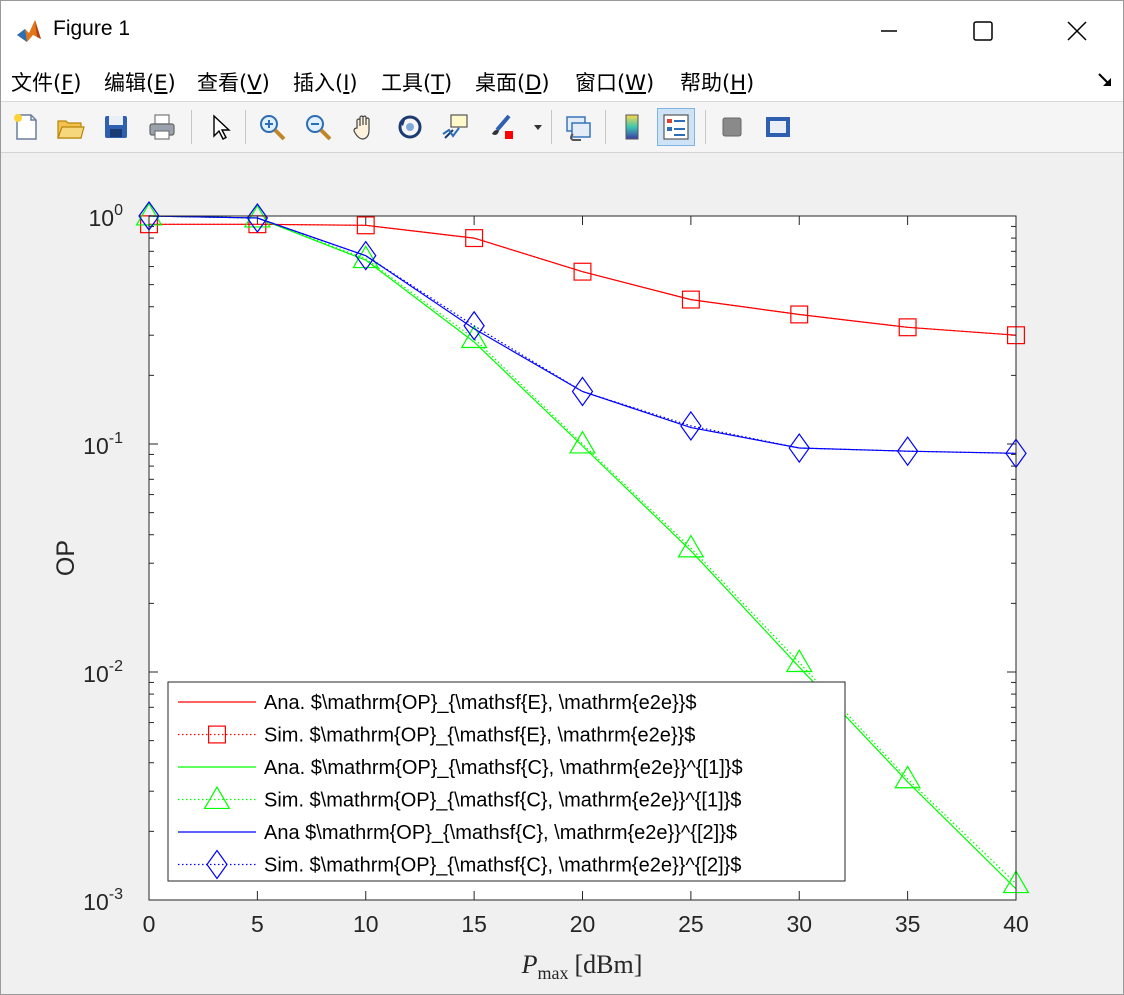  I want to click on x-tick-label: 35, so click(908, 924).